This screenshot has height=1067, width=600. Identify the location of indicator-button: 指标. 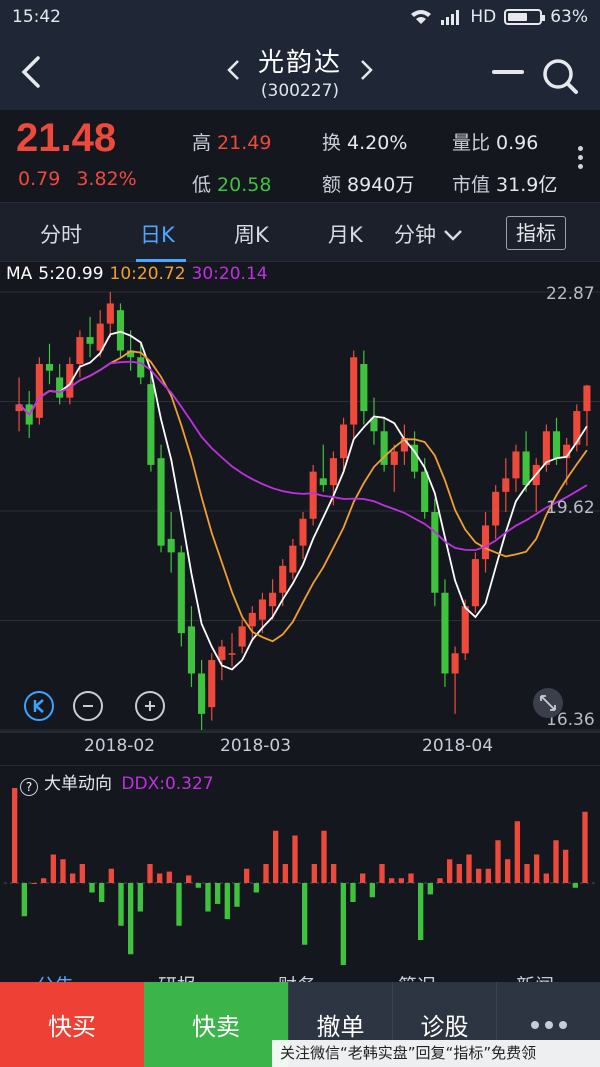
(536, 233).